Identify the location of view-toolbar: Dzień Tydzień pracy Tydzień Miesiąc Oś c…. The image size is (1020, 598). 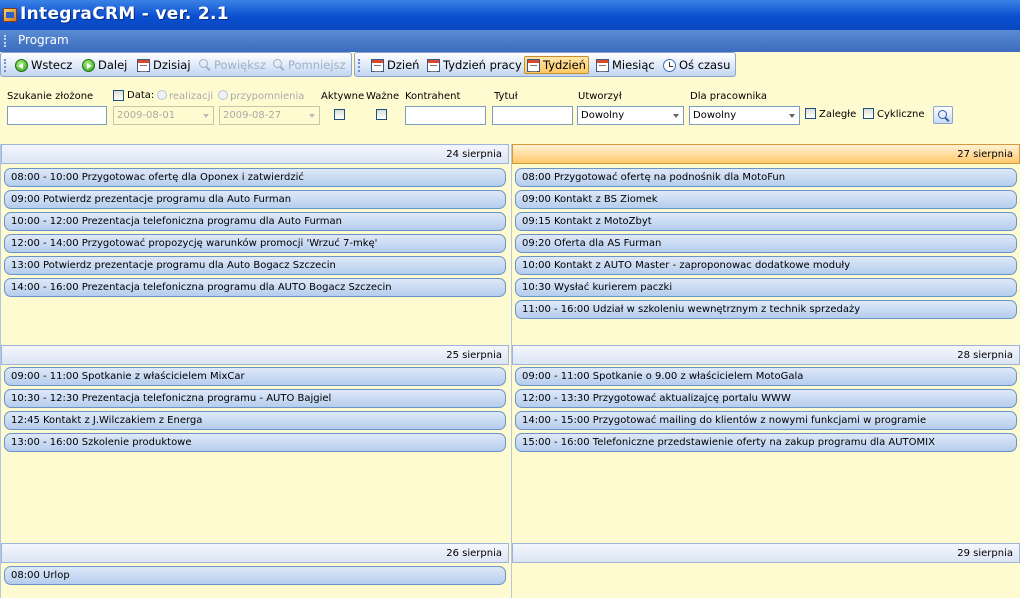
(545, 64).